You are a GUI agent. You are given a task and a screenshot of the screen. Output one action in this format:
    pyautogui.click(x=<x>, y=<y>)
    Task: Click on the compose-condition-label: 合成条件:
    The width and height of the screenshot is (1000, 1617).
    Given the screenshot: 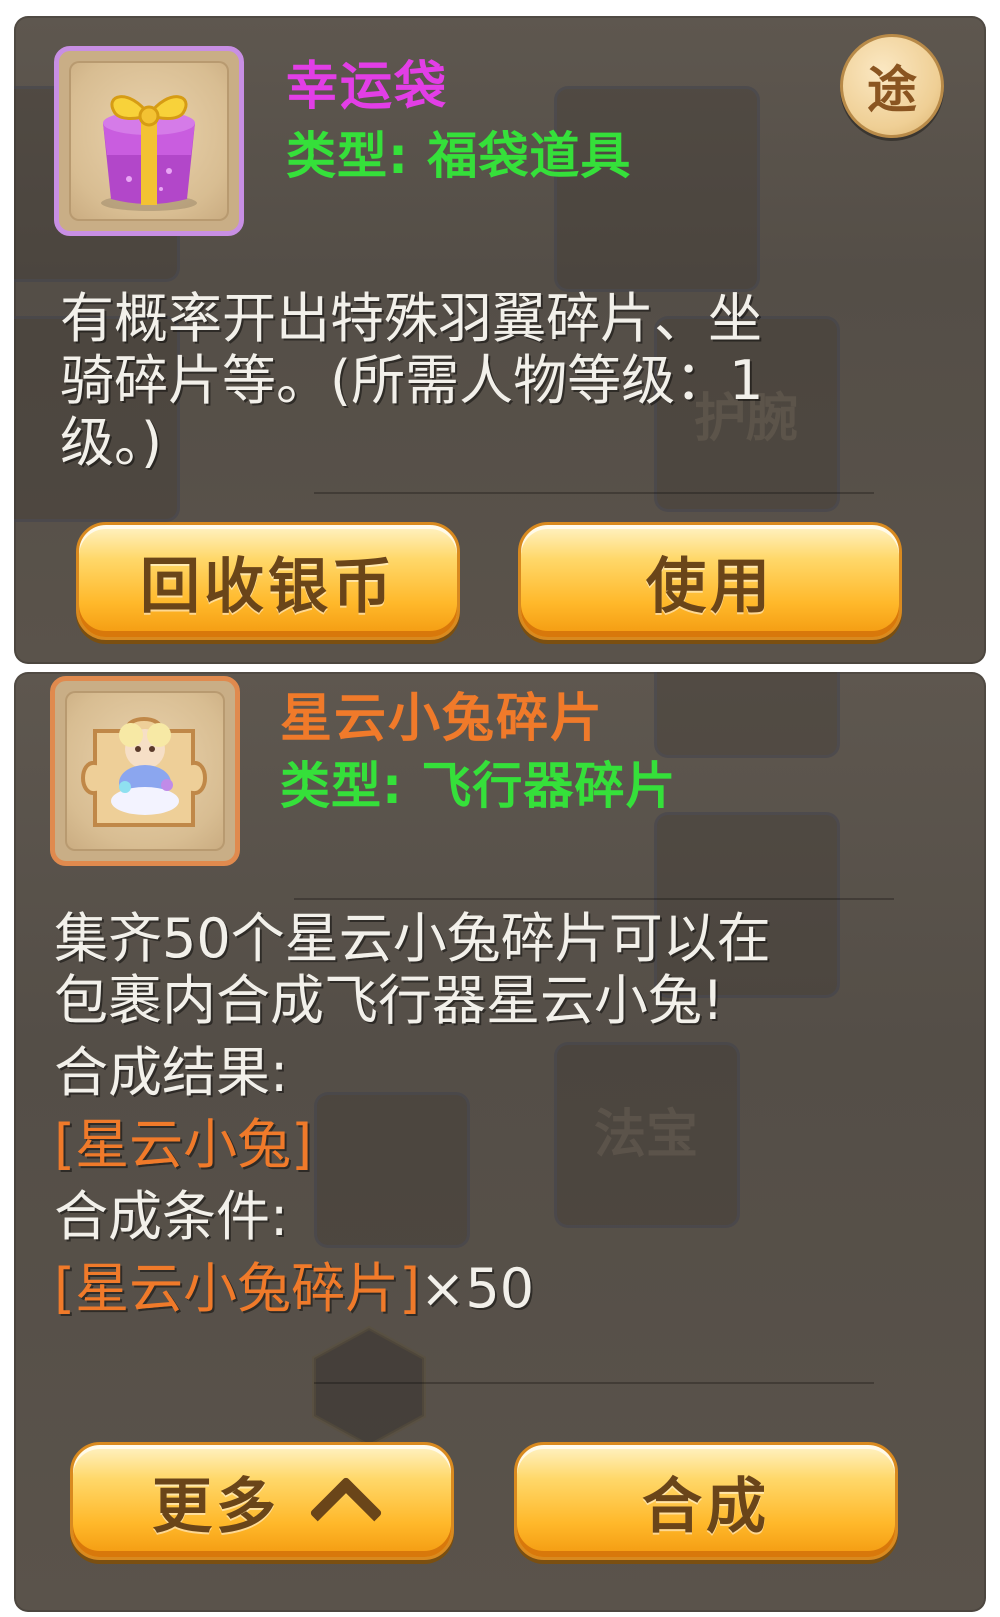 What is the action you would take?
    pyautogui.click(x=171, y=1216)
    